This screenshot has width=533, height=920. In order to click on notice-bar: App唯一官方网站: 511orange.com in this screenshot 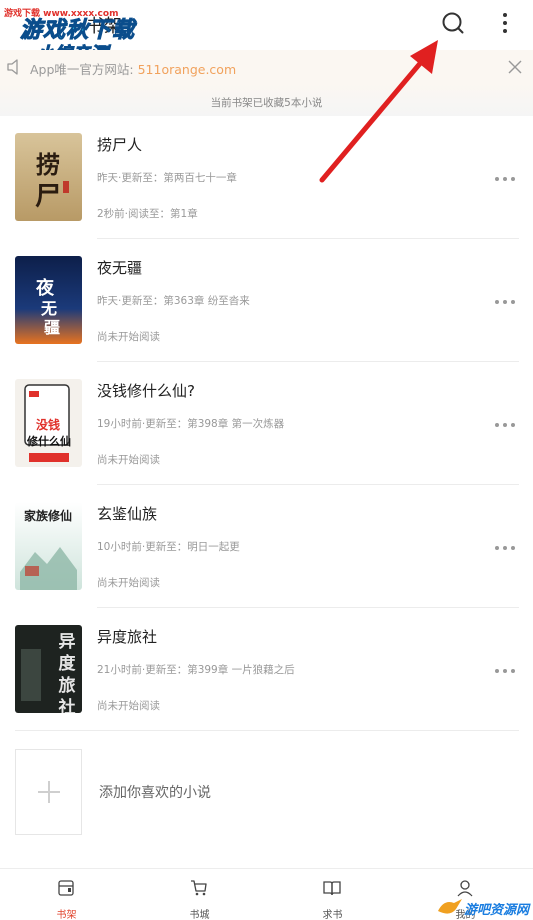, I will do `click(266, 67)`.